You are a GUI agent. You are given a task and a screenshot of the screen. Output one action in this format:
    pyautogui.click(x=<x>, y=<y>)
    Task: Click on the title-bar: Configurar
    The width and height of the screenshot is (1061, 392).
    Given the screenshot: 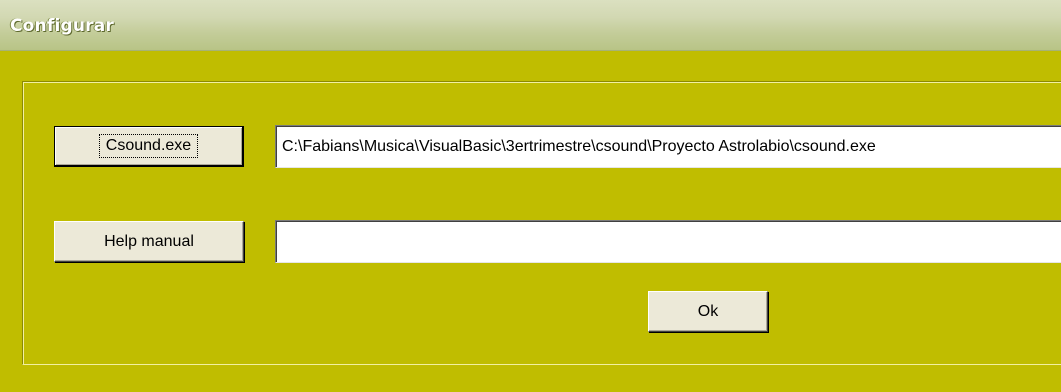 What is the action you would take?
    pyautogui.click(x=530, y=25)
    